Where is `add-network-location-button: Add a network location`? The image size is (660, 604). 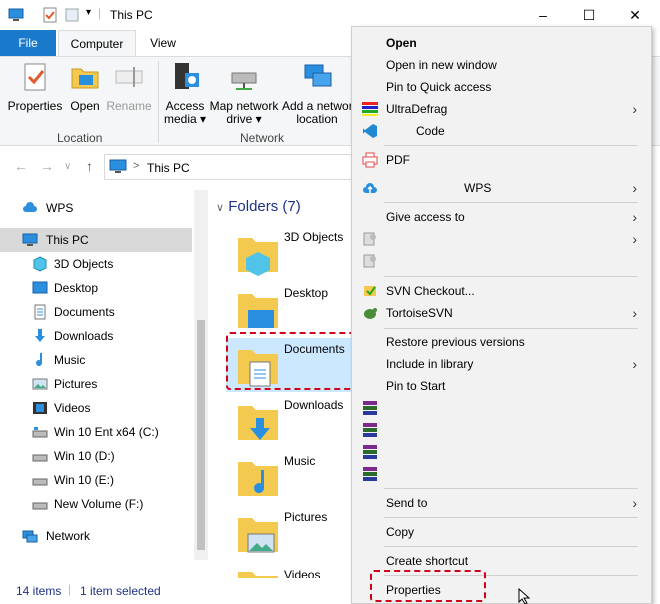 add-network-location-button: Add a network location is located at coordinates (317, 93).